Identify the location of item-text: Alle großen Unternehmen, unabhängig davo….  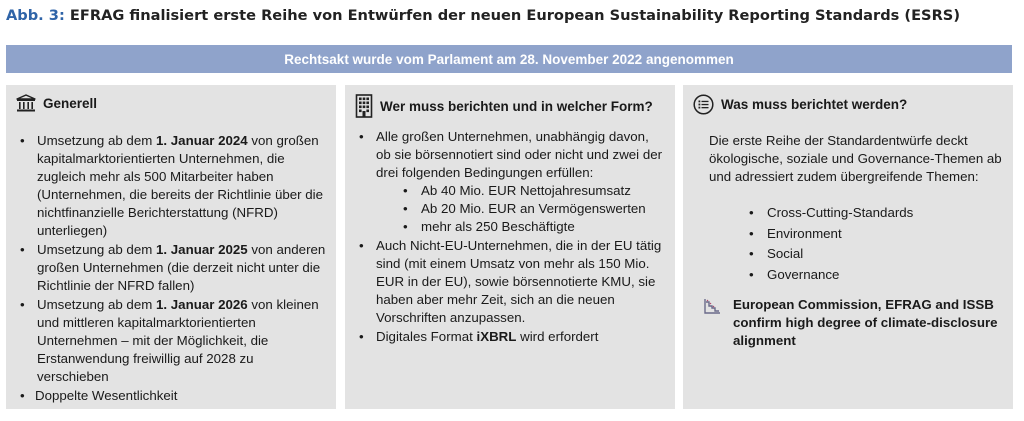
(519, 154).